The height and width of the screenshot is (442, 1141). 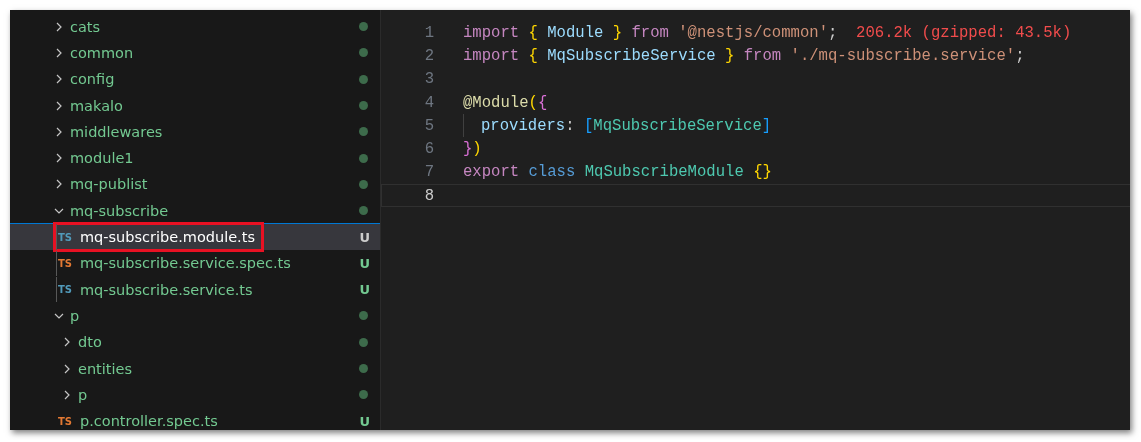 I want to click on folder-name: dto, so click(x=90, y=342).